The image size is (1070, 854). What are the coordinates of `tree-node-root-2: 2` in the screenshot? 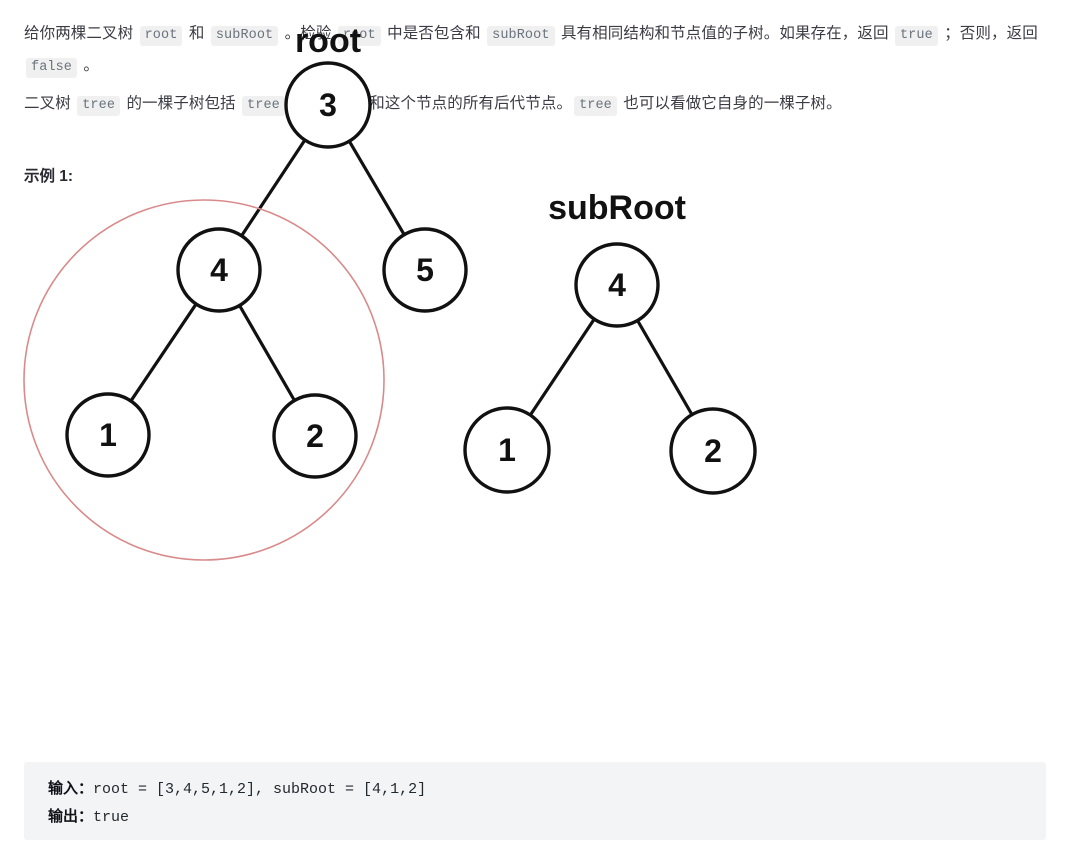 It's located at (315, 436).